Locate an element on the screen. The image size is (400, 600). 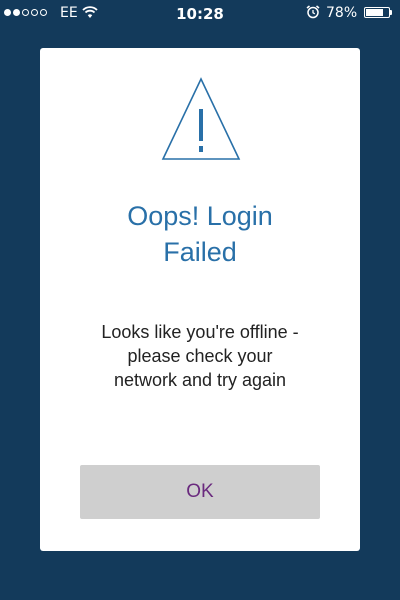
dialog-message-line: Looks like you're offline - is located at coordinates (200, 332).